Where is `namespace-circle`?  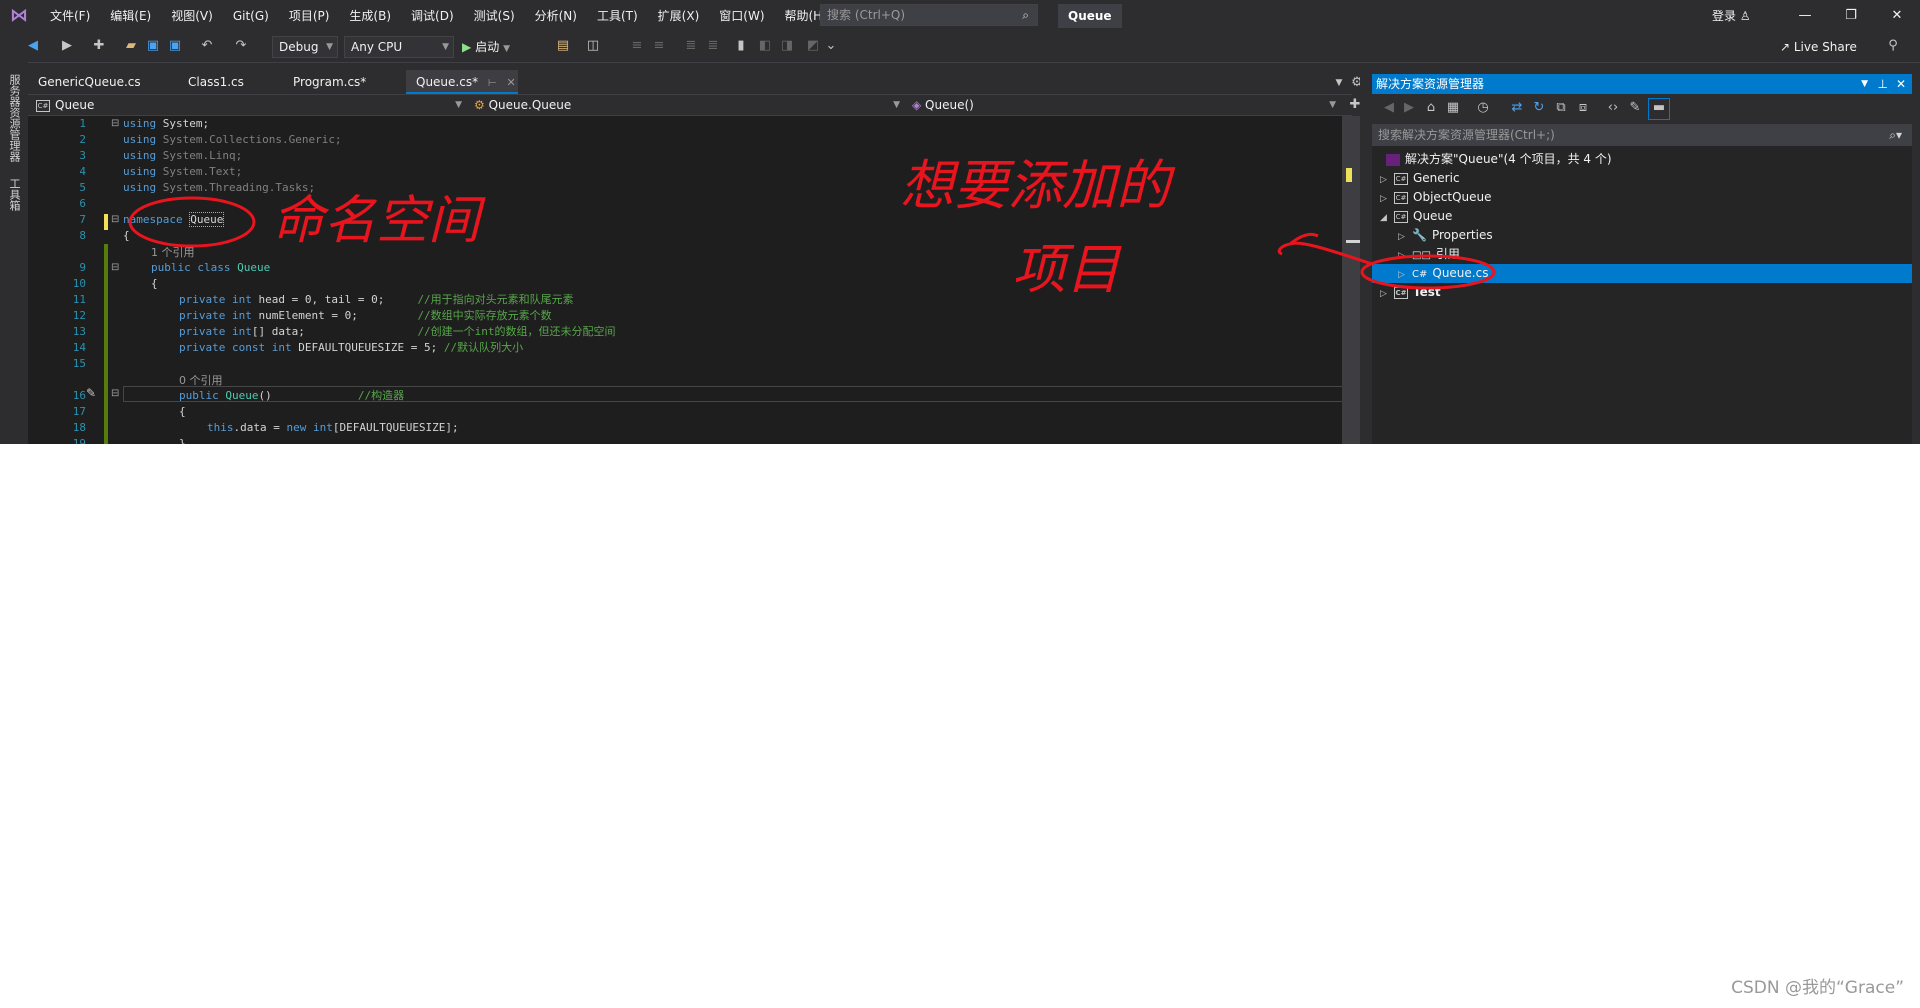 namespace-circle is located at coordinates (192, 222).